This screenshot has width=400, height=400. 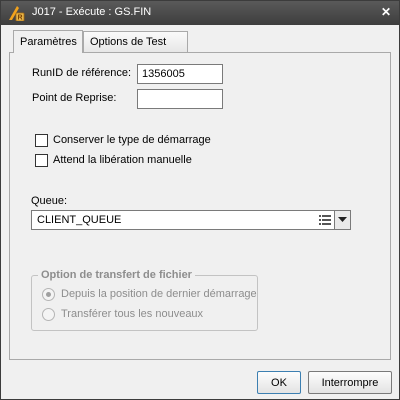 What do you see at coordinates (92, 12) in the screenshot?
I see `window-title: J017 - Exécute : GS.FIN` at bounding box center [92, 12].